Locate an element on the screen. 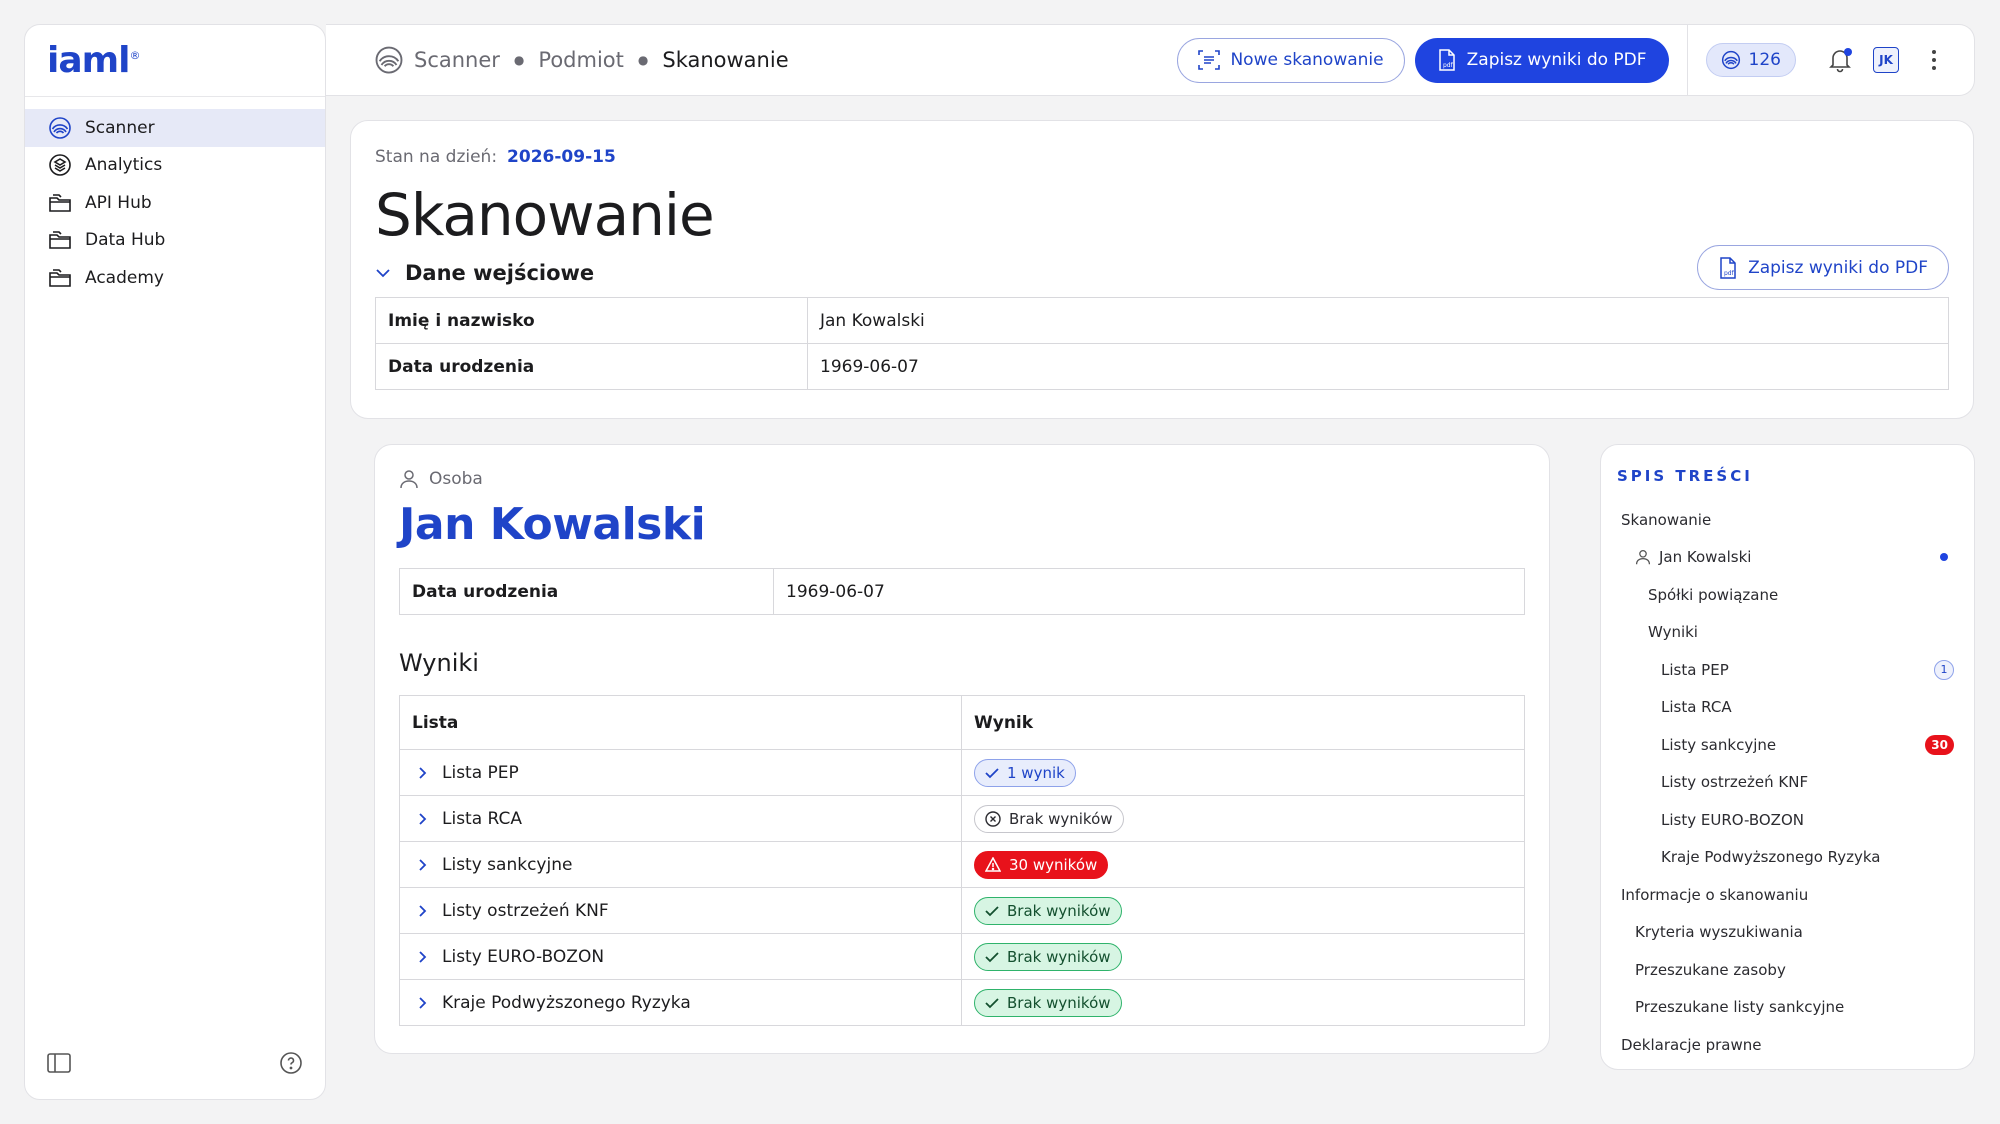 This screenshot has width=2000, height=1124. toc-count-badge: 1 is located at coordinates (1944, 669).